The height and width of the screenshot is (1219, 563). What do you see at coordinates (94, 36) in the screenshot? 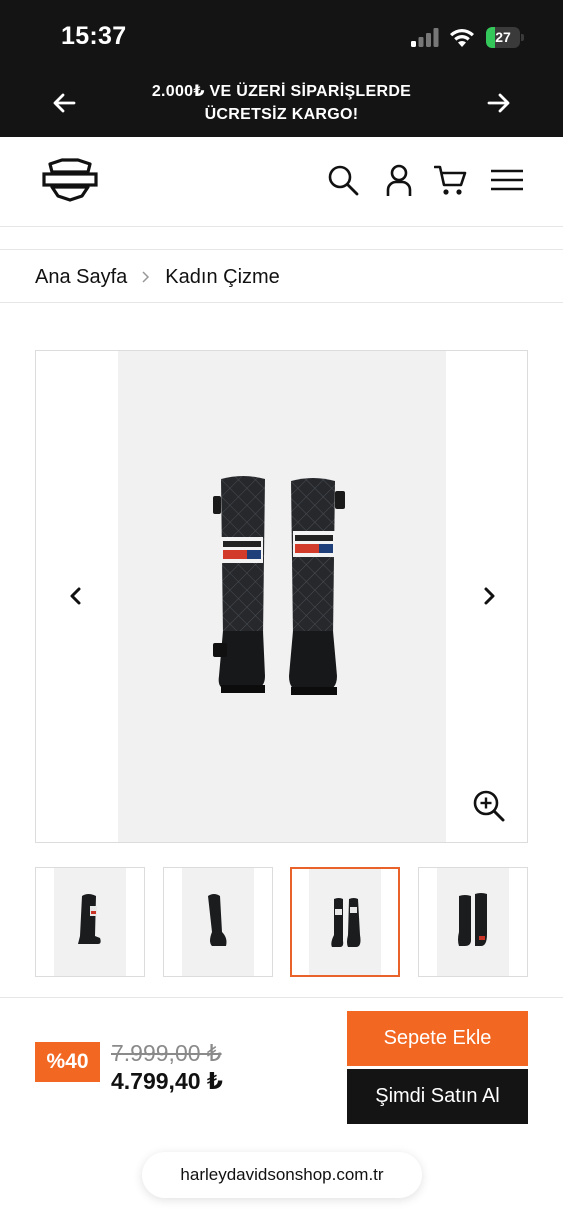
I see `status-time: 15:37` at bounding box center [94, 36].